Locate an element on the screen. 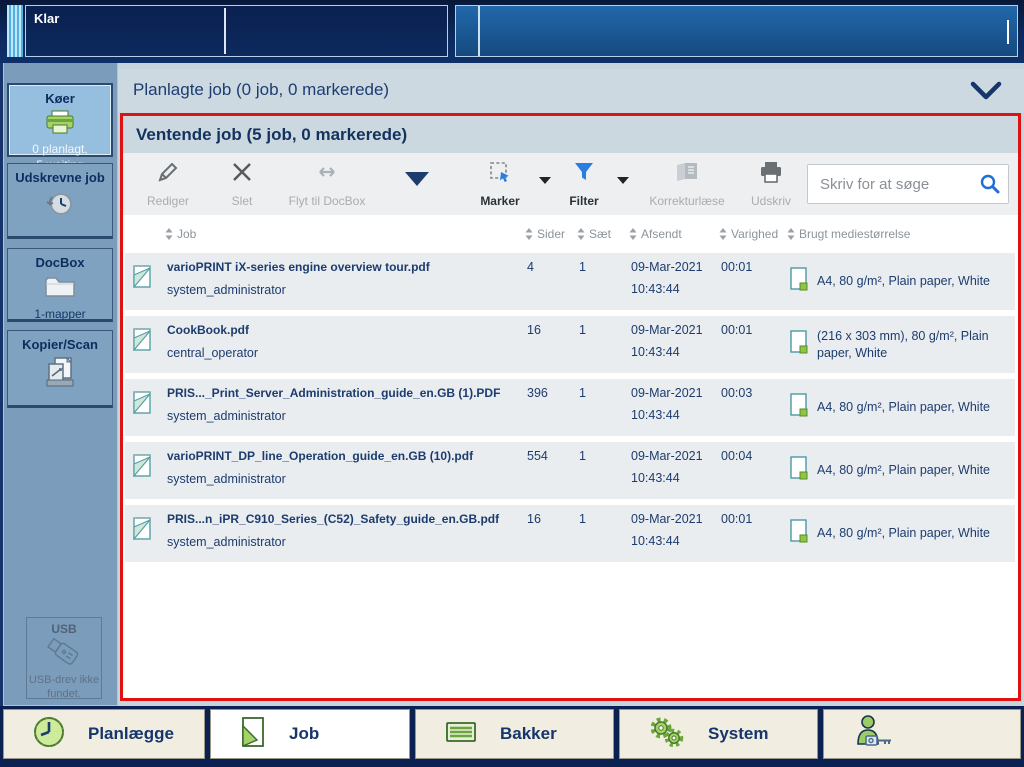 The height and width of the screenshot is (767, 1024). tab-operator-login is located at coordinates (922, 734).